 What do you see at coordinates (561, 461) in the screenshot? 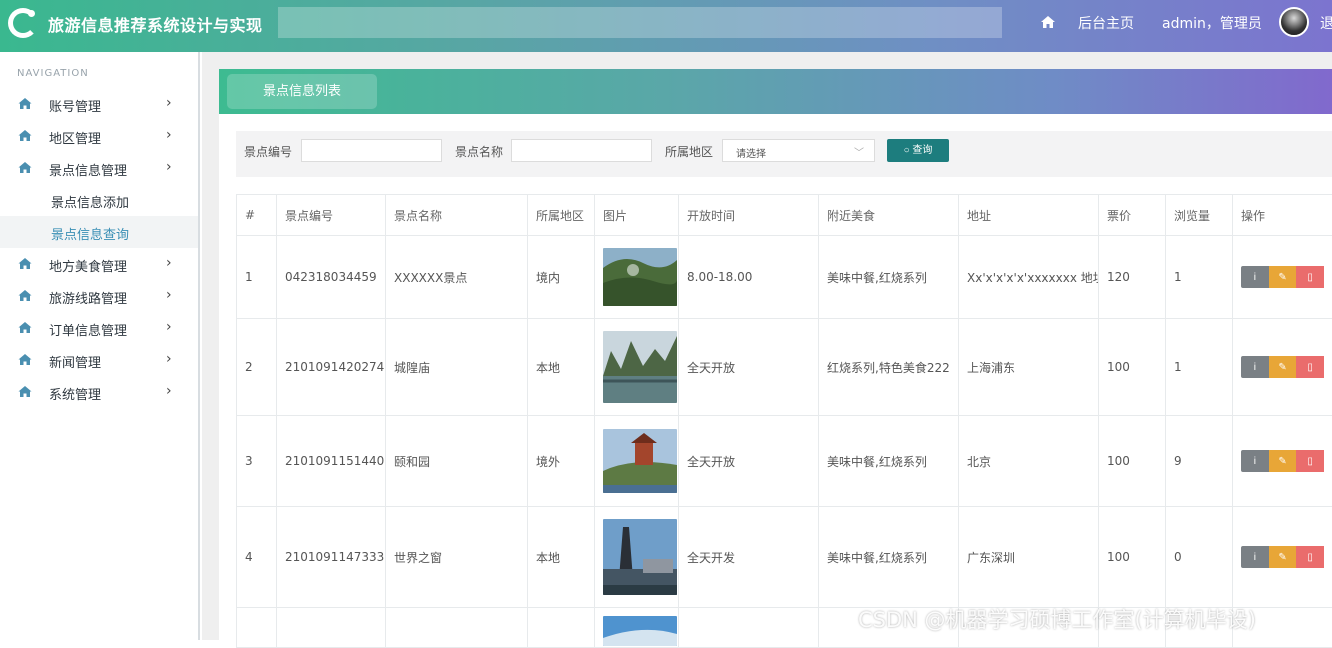
I see `cell-region: 境外` at bounding box center [561, 461].